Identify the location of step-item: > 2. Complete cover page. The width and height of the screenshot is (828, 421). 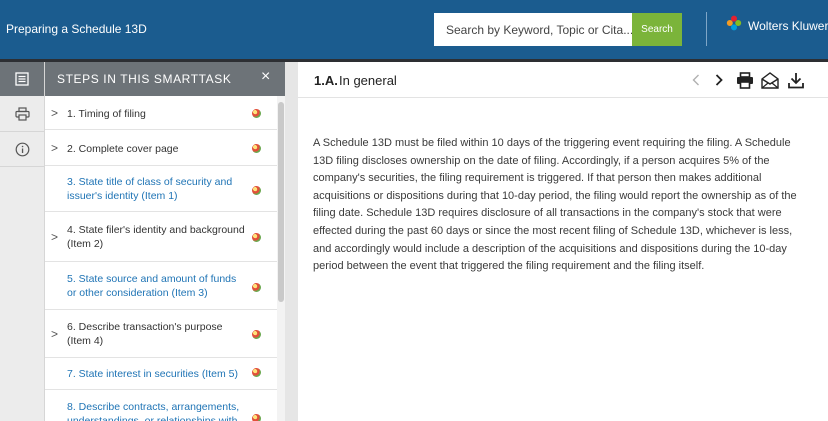
(161, 148).